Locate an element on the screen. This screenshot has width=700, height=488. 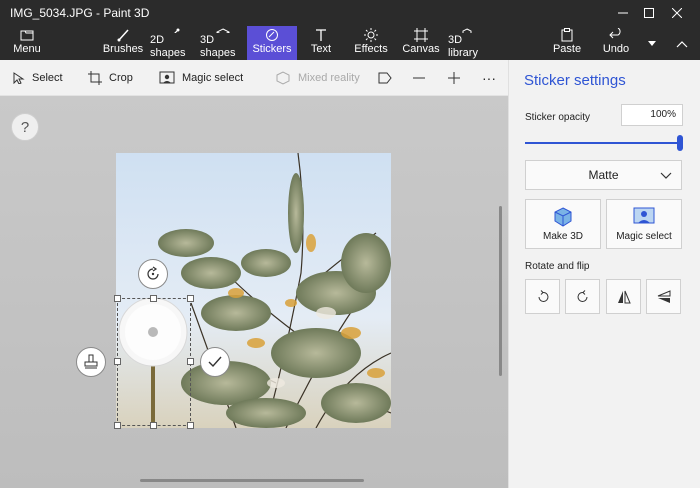
select-tool: Select is located at coordinates (38, 78).